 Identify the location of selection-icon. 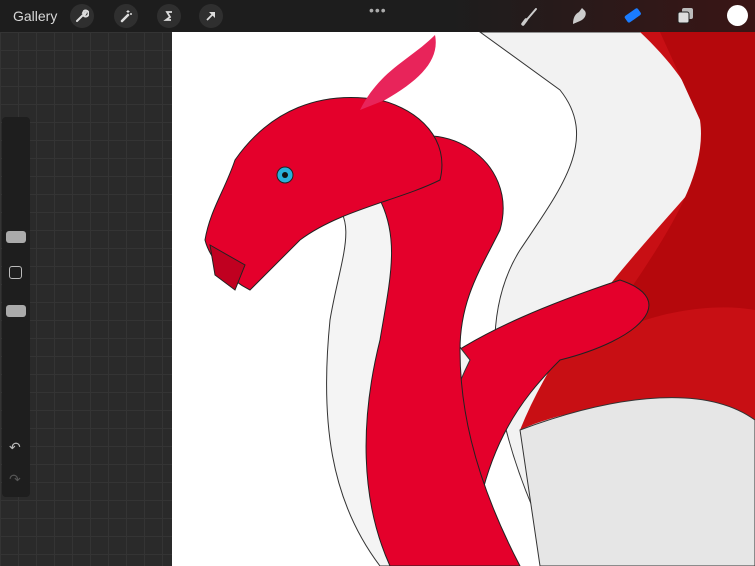
(167, 16).